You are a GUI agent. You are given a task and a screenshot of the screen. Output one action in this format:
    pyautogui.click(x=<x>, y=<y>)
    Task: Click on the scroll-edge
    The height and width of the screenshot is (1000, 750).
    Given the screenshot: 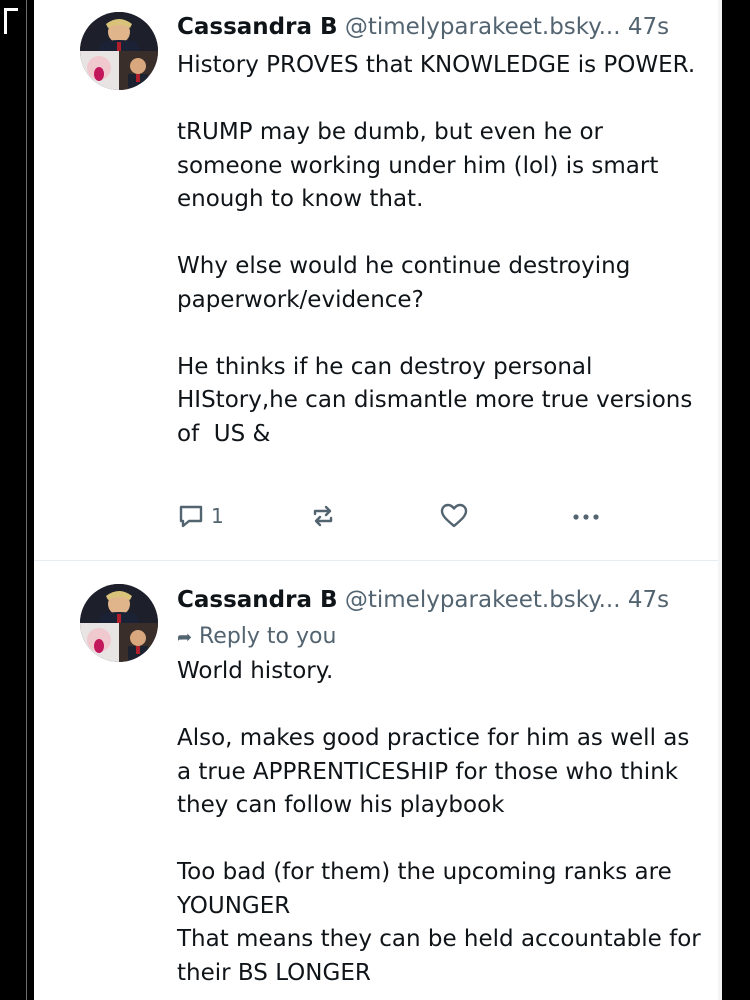 What is the action you would take?
    pyautogui.click(x=720, y=500)
    